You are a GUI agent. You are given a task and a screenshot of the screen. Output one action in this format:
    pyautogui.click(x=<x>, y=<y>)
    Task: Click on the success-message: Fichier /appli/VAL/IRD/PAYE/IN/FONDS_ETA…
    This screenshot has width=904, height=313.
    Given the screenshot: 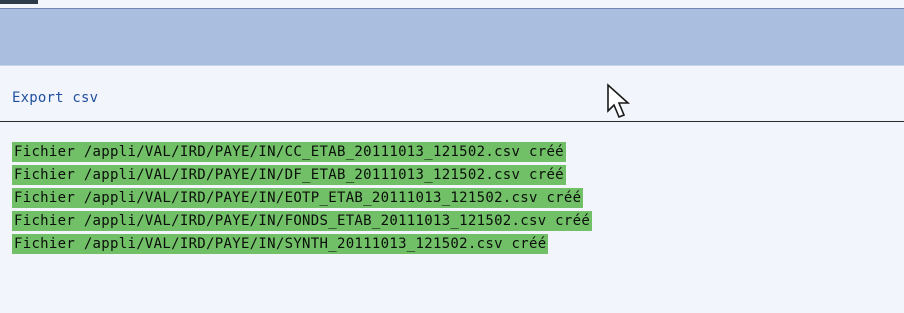 What is the action you would take?
    pyautogui.click(x=302, y=221)
    